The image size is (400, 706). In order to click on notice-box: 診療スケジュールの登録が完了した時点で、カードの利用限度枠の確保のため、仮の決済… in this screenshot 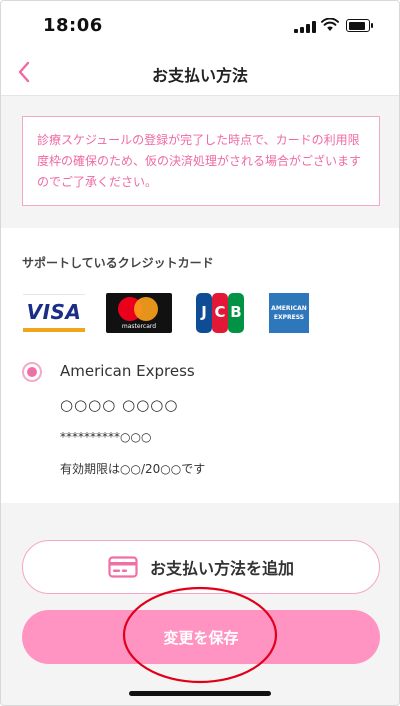, I will do `click(201, 161)`.